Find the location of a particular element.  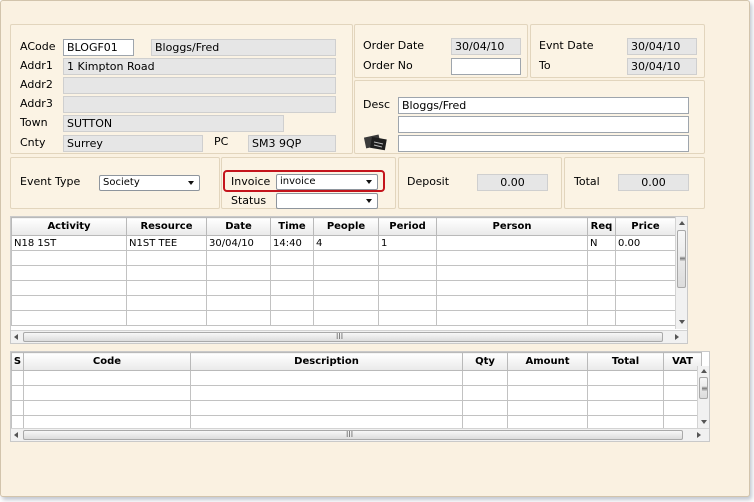

addr1-field: 1 Kimpton Road is located at coordinates (199, 66).